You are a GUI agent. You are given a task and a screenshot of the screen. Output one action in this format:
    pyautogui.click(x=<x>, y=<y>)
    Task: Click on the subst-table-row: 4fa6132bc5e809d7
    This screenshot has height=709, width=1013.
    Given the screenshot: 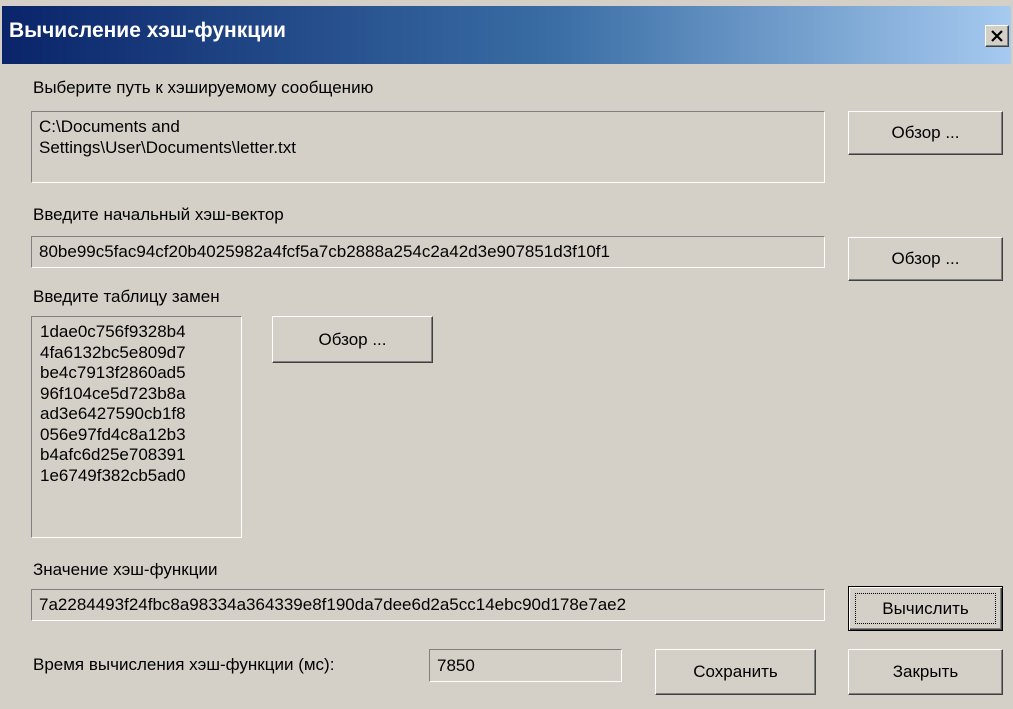 What is the action you would take?
    pyautogui.click(x=113, y=352)
    